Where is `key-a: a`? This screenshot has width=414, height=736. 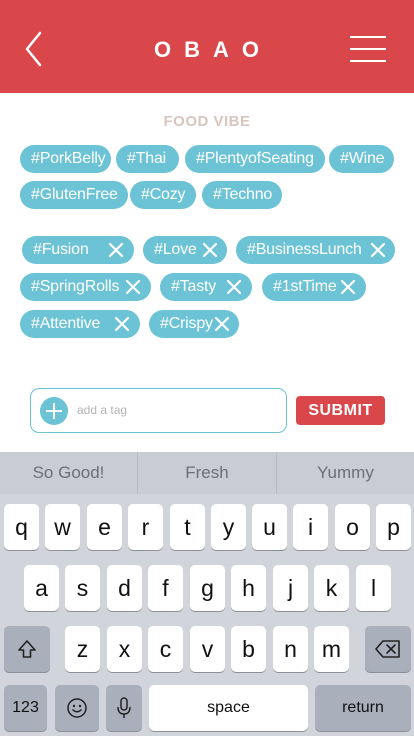 key-a: a is located at coordinates (41, 588).